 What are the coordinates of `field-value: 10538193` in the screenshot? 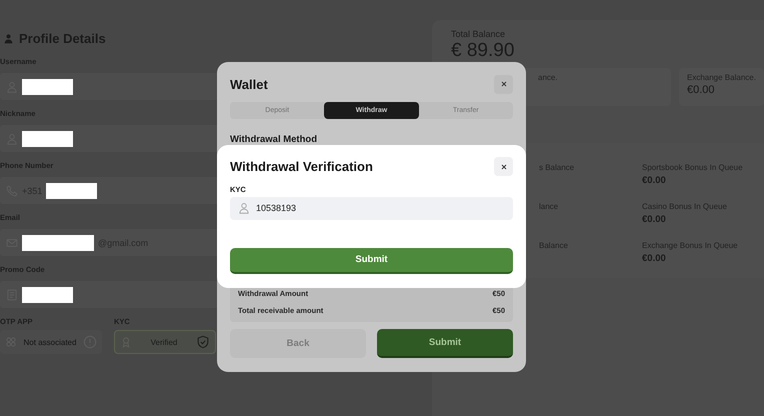 It's located at (276, 208).